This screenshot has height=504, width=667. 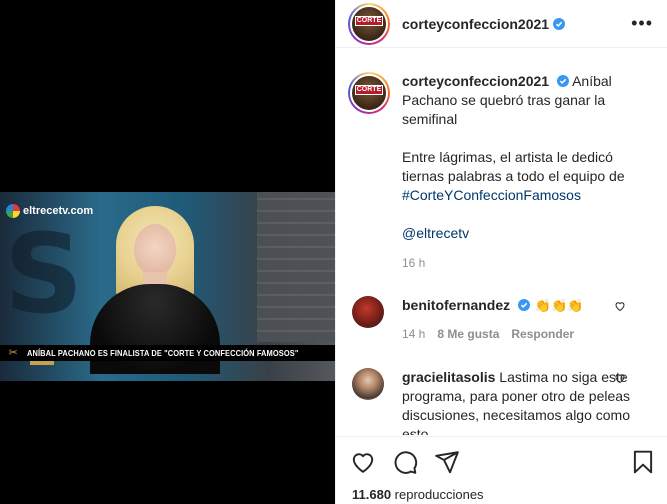 I want to click on avatar: CORTE, so click(x=369, y=23).